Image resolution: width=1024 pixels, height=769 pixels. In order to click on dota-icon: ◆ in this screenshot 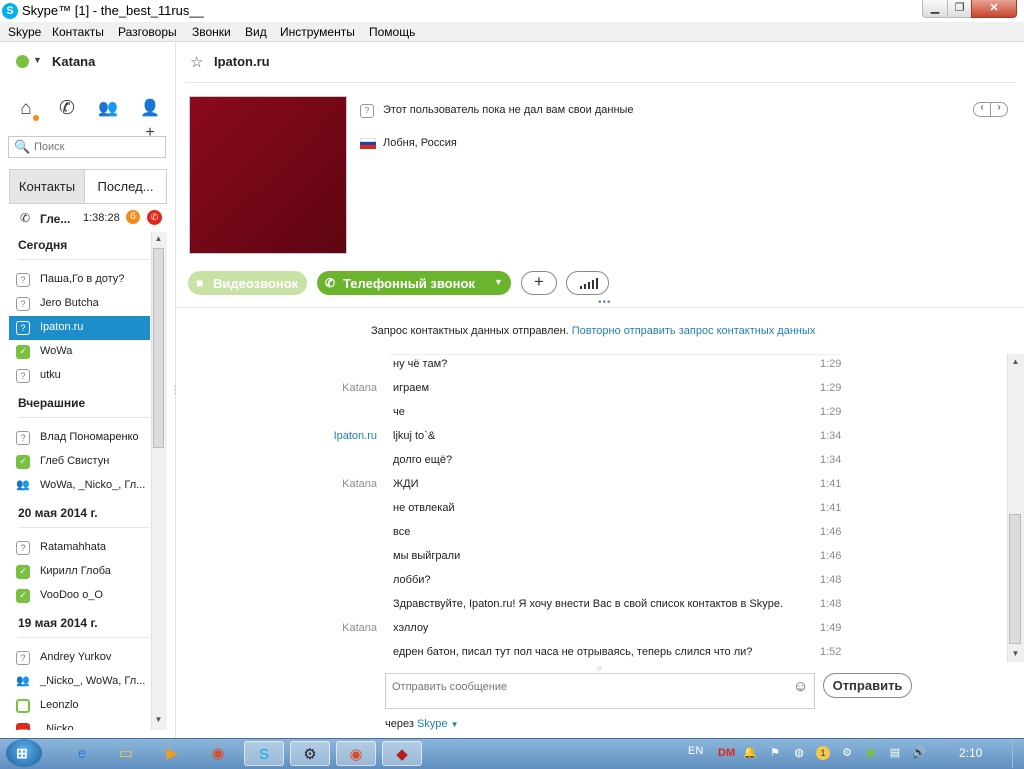, I will do `click(402, 753)`.